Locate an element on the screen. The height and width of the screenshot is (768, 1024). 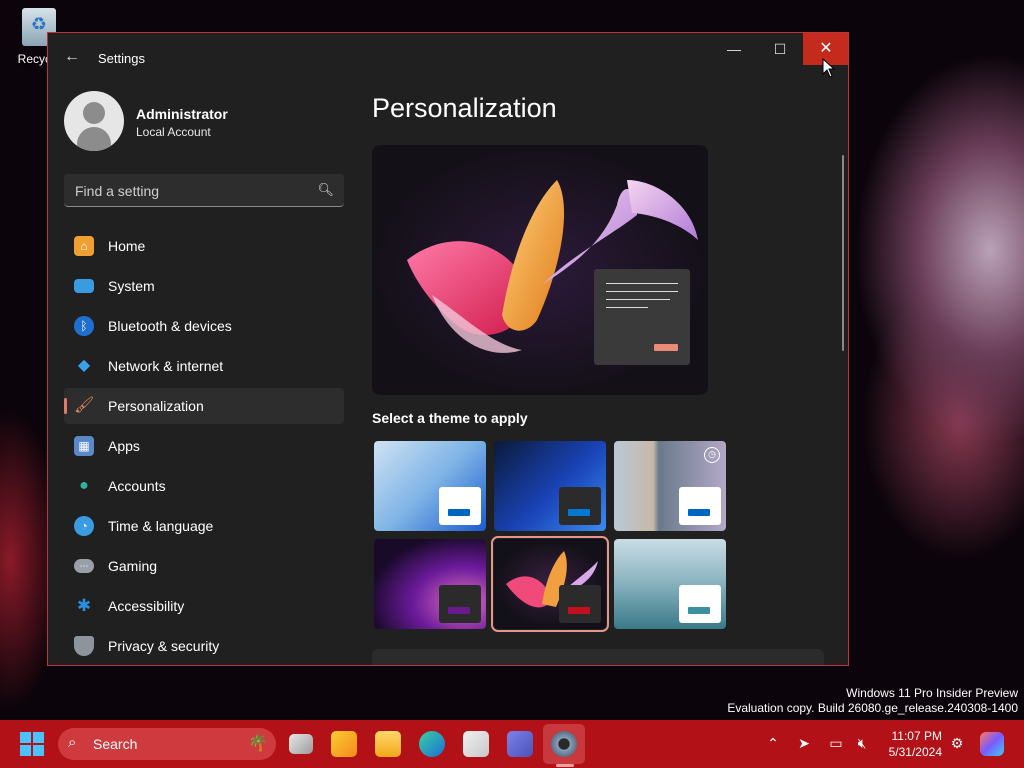
mouse-cursor-icon is located at coordinates (829, 68).